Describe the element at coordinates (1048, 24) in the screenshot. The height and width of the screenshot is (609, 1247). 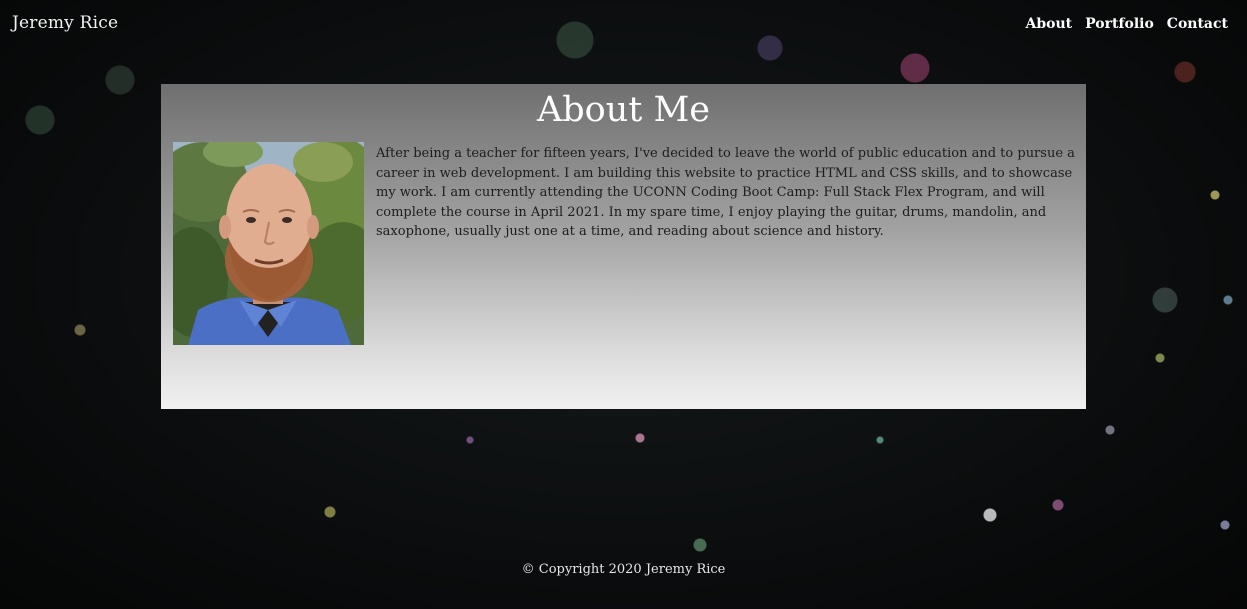
I see `nav-link-about: About` at that location.